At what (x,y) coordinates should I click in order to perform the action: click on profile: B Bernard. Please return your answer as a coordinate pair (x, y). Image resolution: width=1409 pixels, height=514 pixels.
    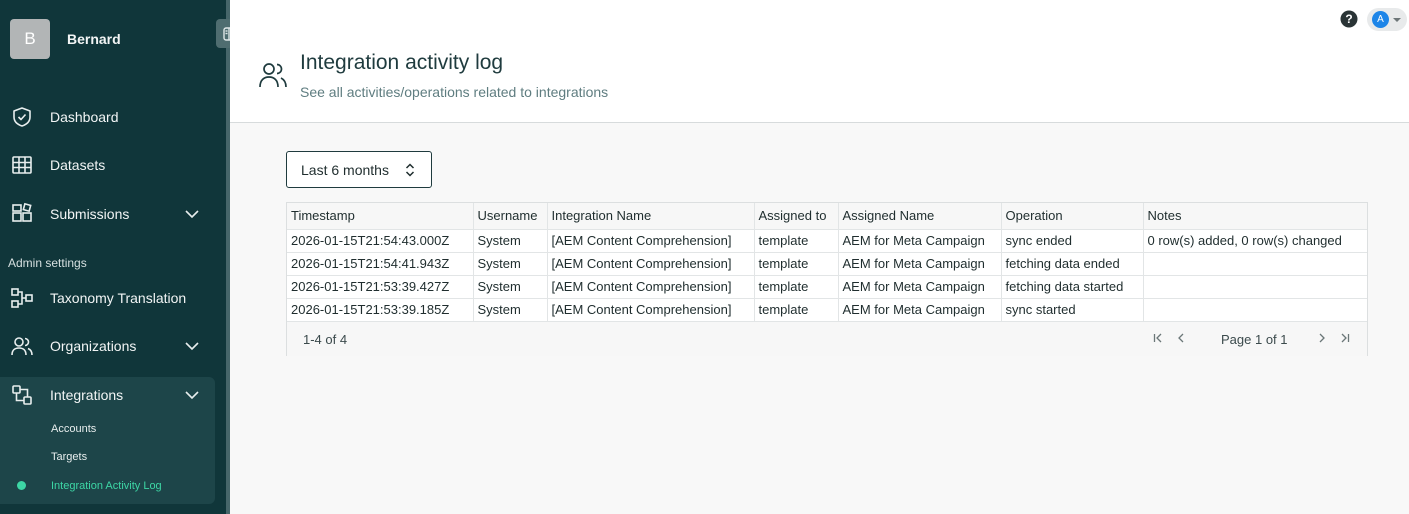
    Looking at the image, I should click on (65, 39).